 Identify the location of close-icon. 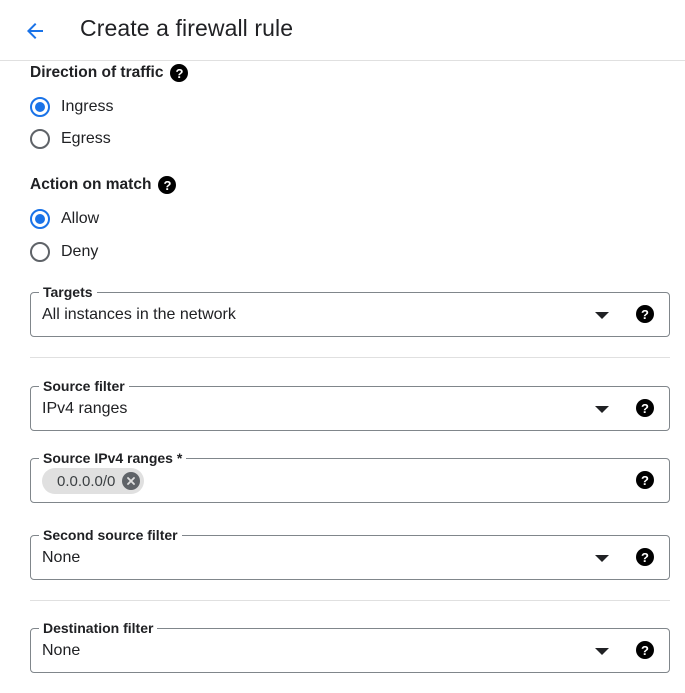
(131, 481).